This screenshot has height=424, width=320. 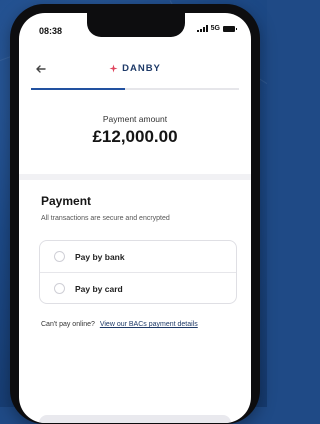 I want to click on network-label: 5G, so click(x=215, y=28).